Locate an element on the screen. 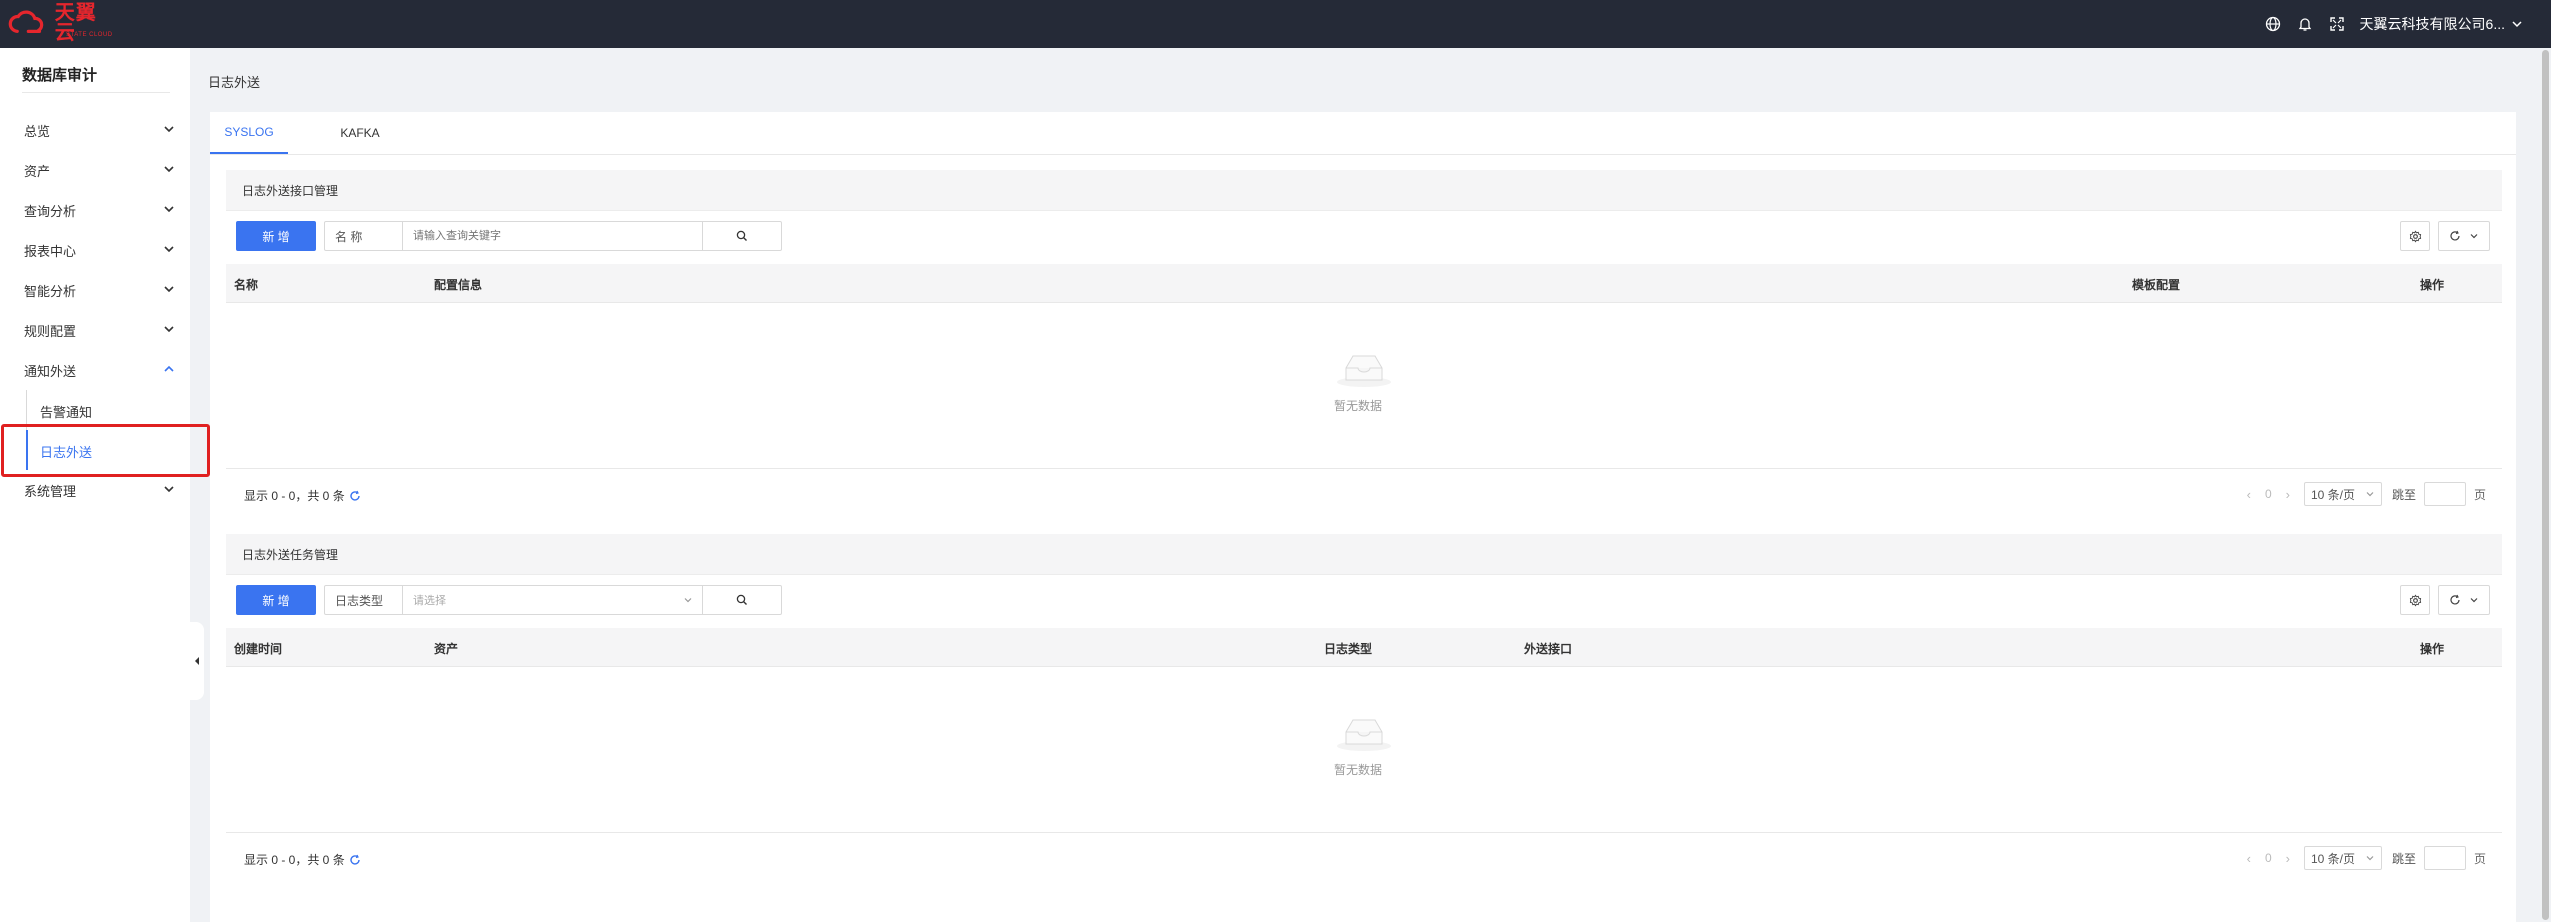 This screenshot has height=922, width=2551. sidebar-item-rule-config: 规则配置 is located at coordinates (95, 330).